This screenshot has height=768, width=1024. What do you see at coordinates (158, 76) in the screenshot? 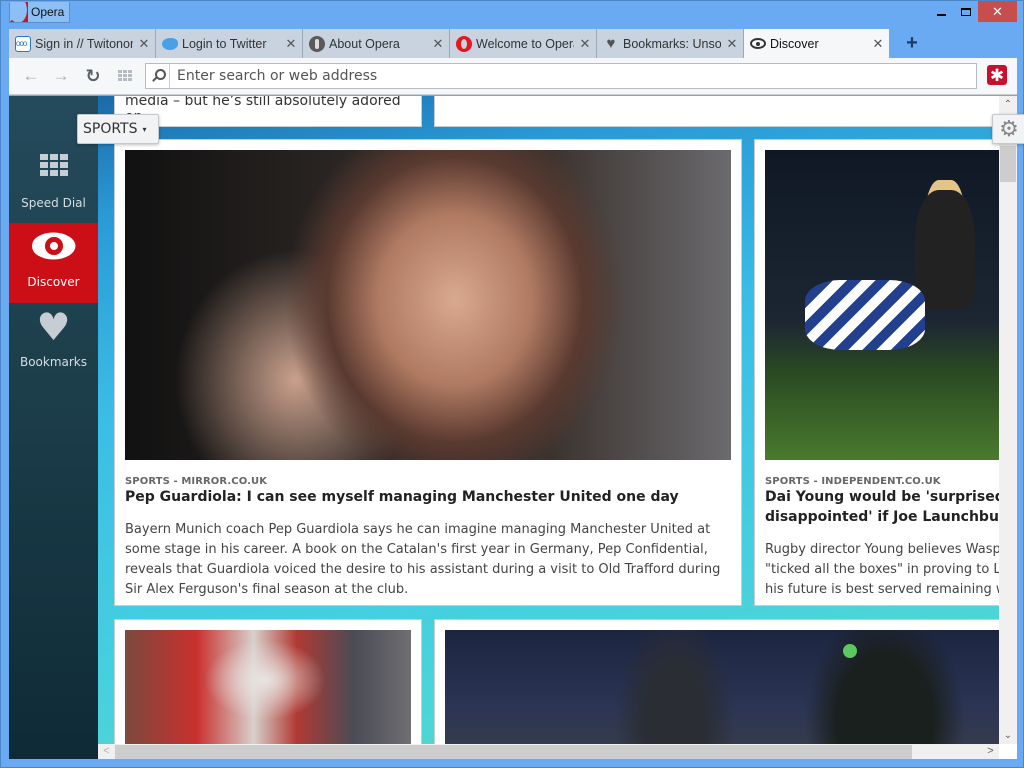
I see `search-icon` at bounding box center [158, 76].